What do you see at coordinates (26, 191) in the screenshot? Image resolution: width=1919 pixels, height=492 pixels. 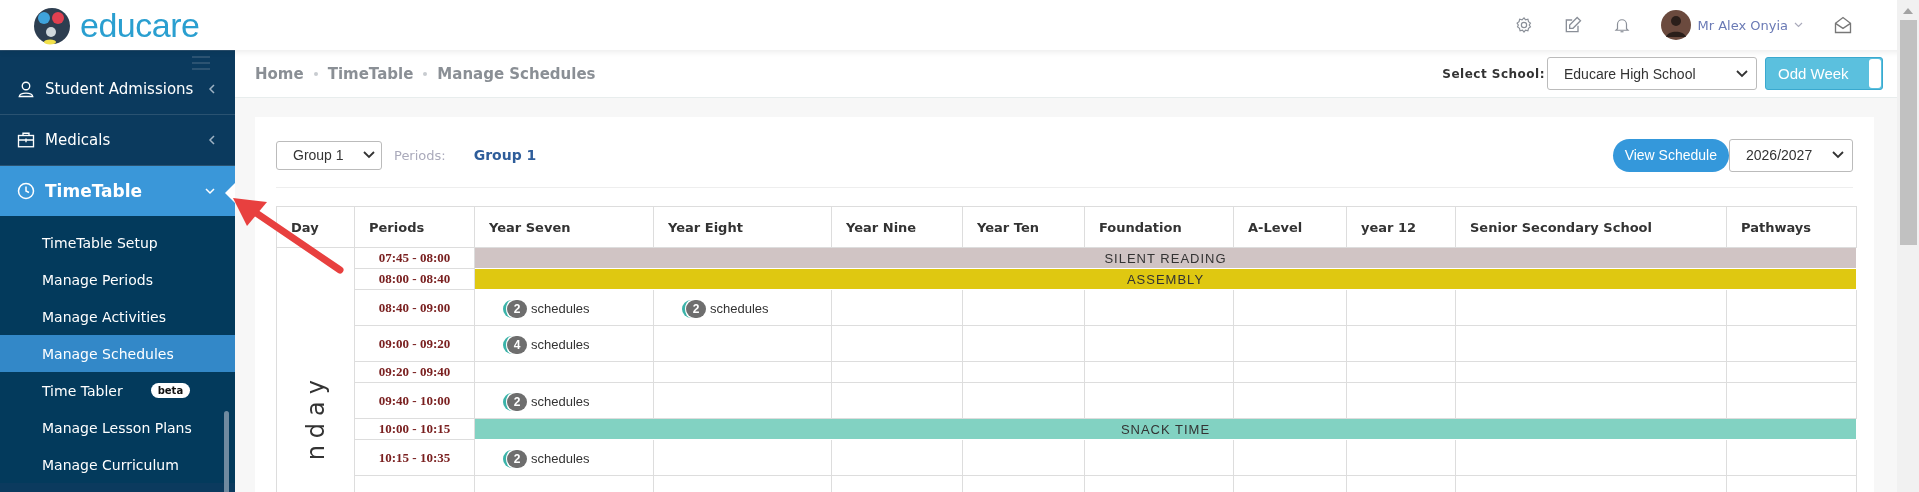 I see `clock-icon` at bounding box center [26, 191].